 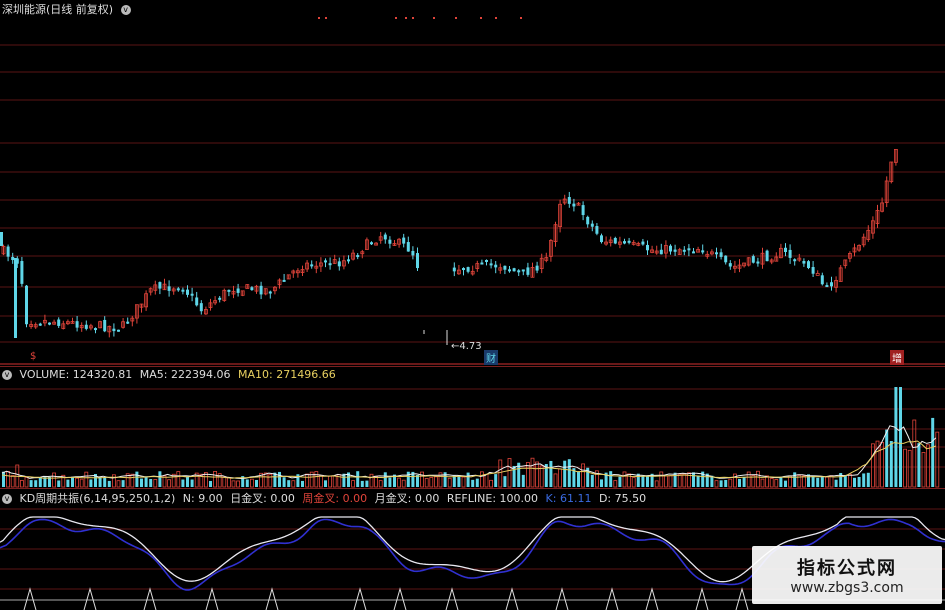 What do you see at coordinates (491, 357) in the screenshot?
I see `event-cai-badge: 财` at bounding box center [491, 357].